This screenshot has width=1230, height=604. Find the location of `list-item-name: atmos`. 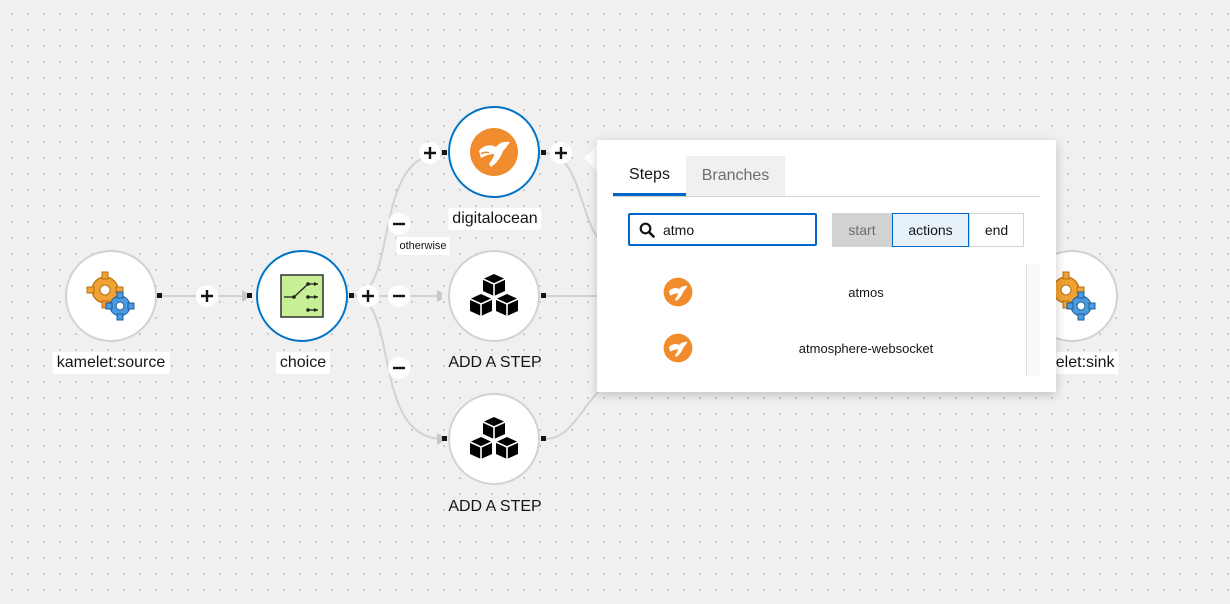

list-item-name: atmos is located at coordinates (866, 292).